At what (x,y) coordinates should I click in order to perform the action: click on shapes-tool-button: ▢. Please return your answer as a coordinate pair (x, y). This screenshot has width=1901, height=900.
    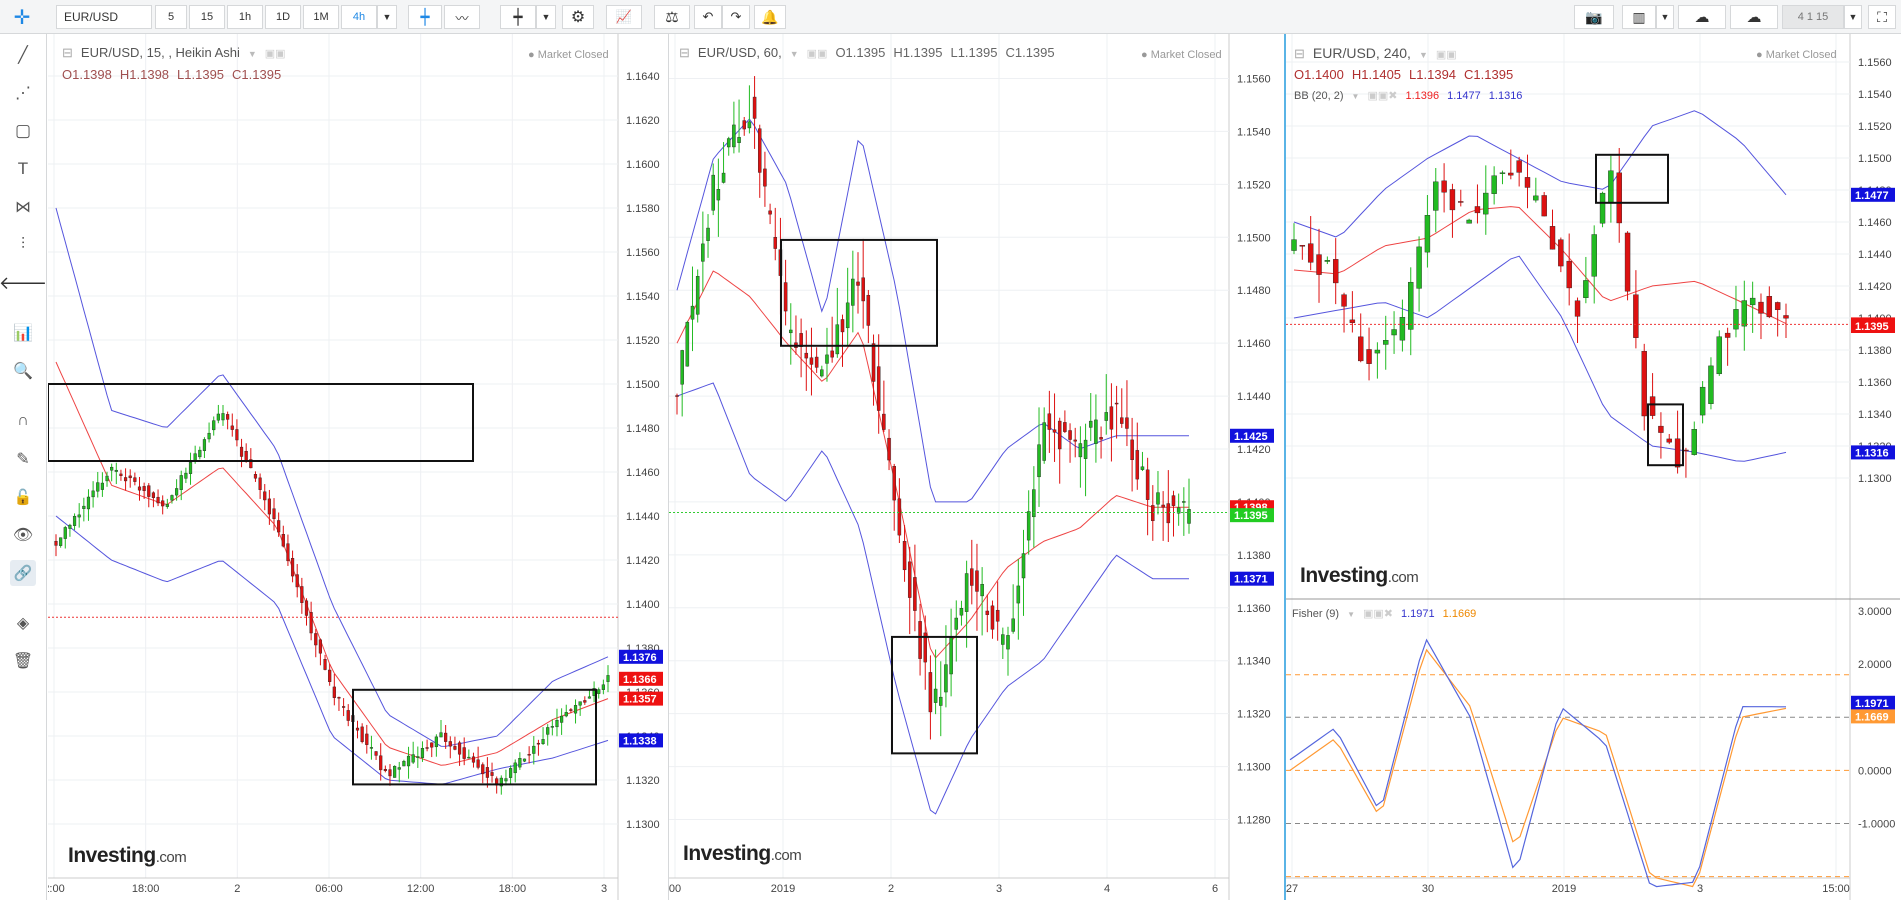
    Looking at the image, I should click on (23, 131).